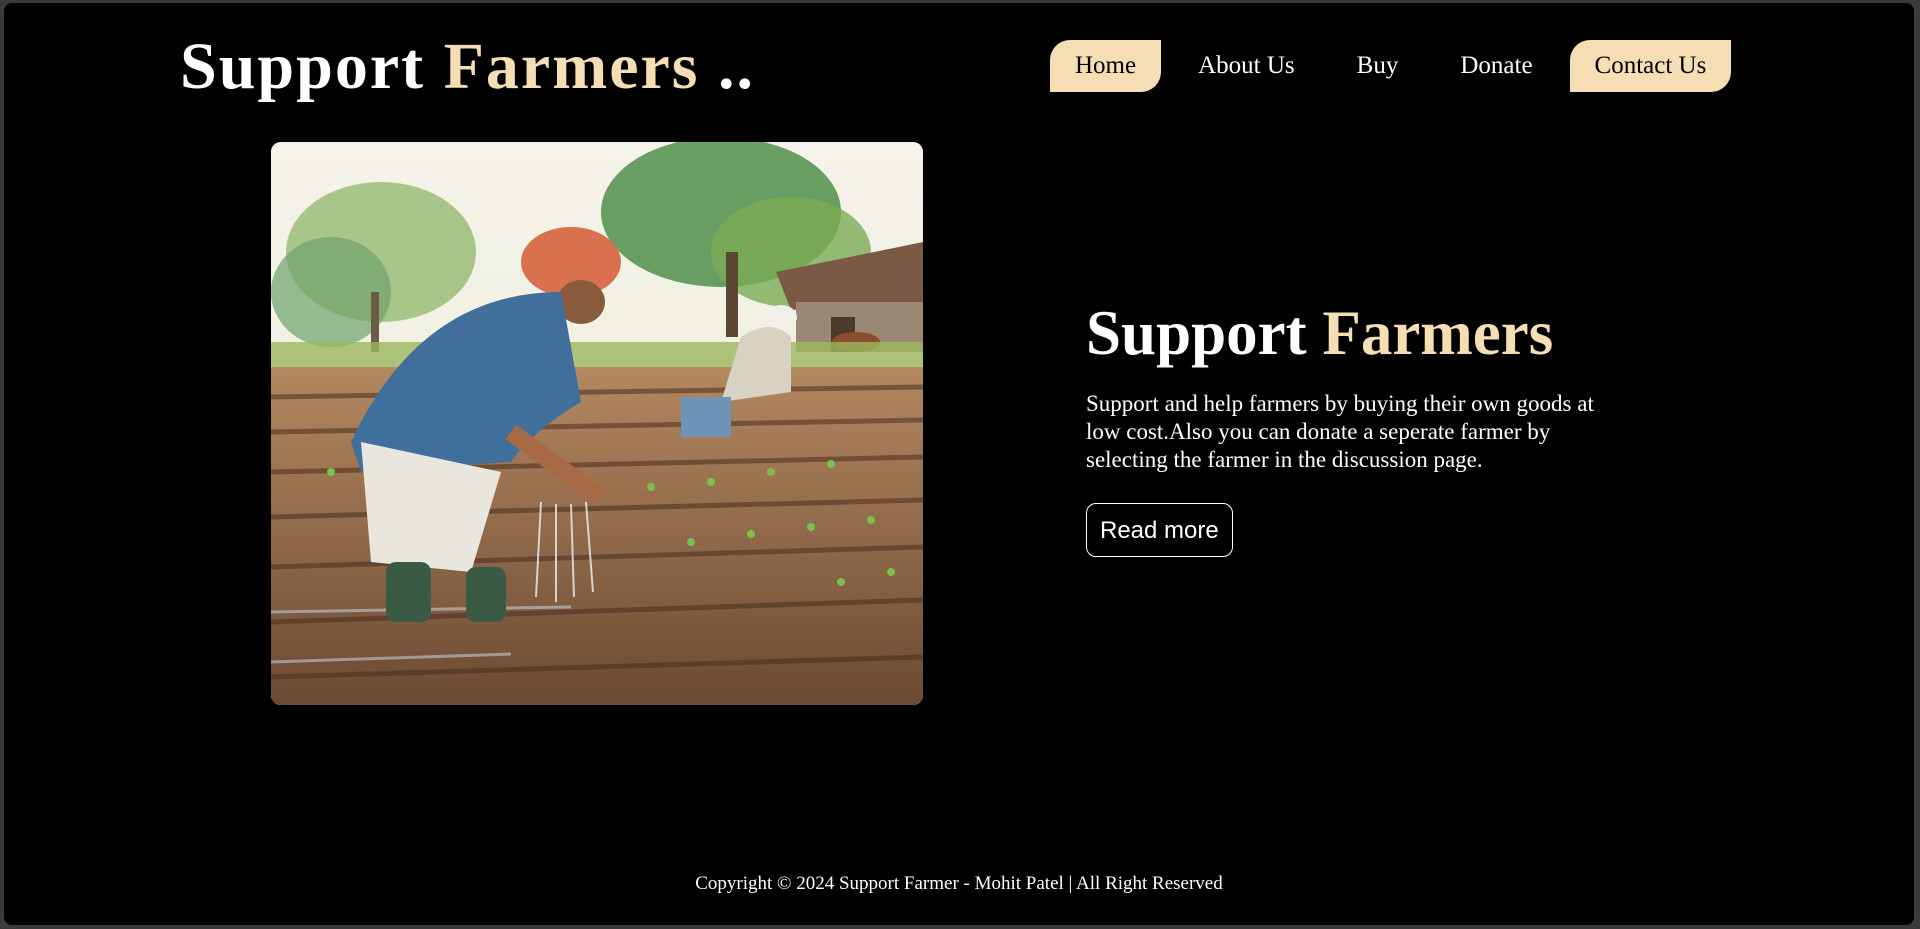 The height and width of the screenshot is (929, 1920). I want to click on logo-word-support: Support, so click(303, 66).